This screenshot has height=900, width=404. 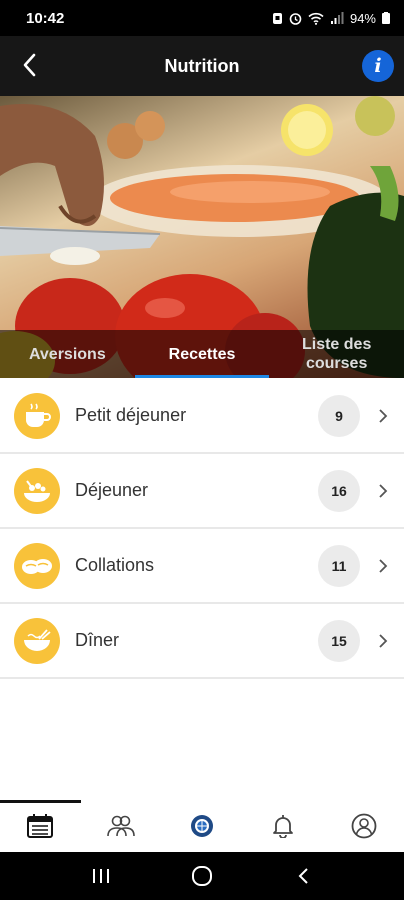 What do you see at coordinates (386, 18) in the screenshot?
I see `battery-icon` at bounding box center [386, 18].